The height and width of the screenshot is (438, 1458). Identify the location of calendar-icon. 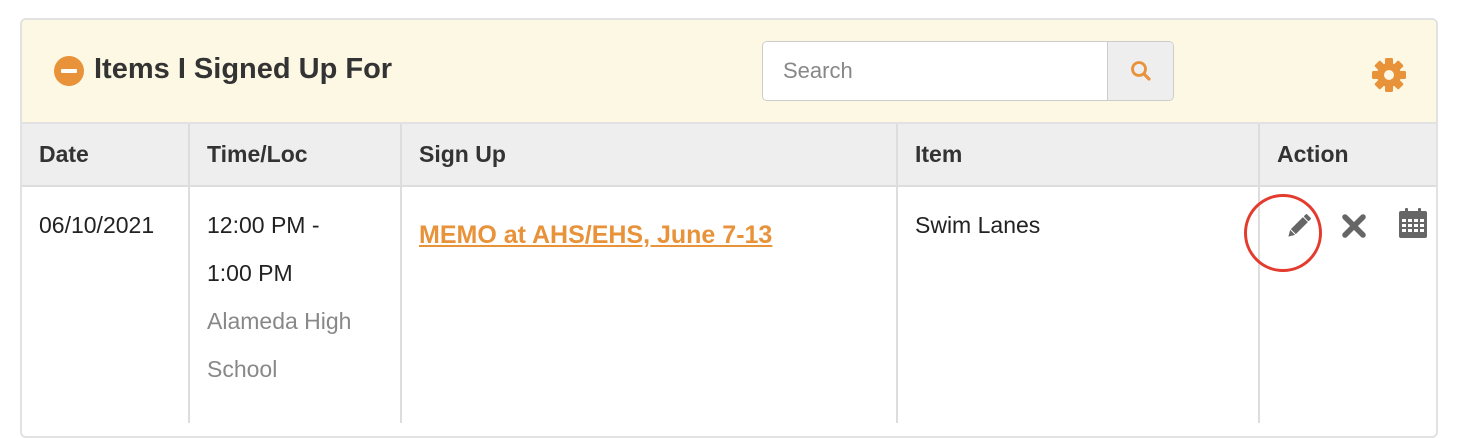
(1413, 223).